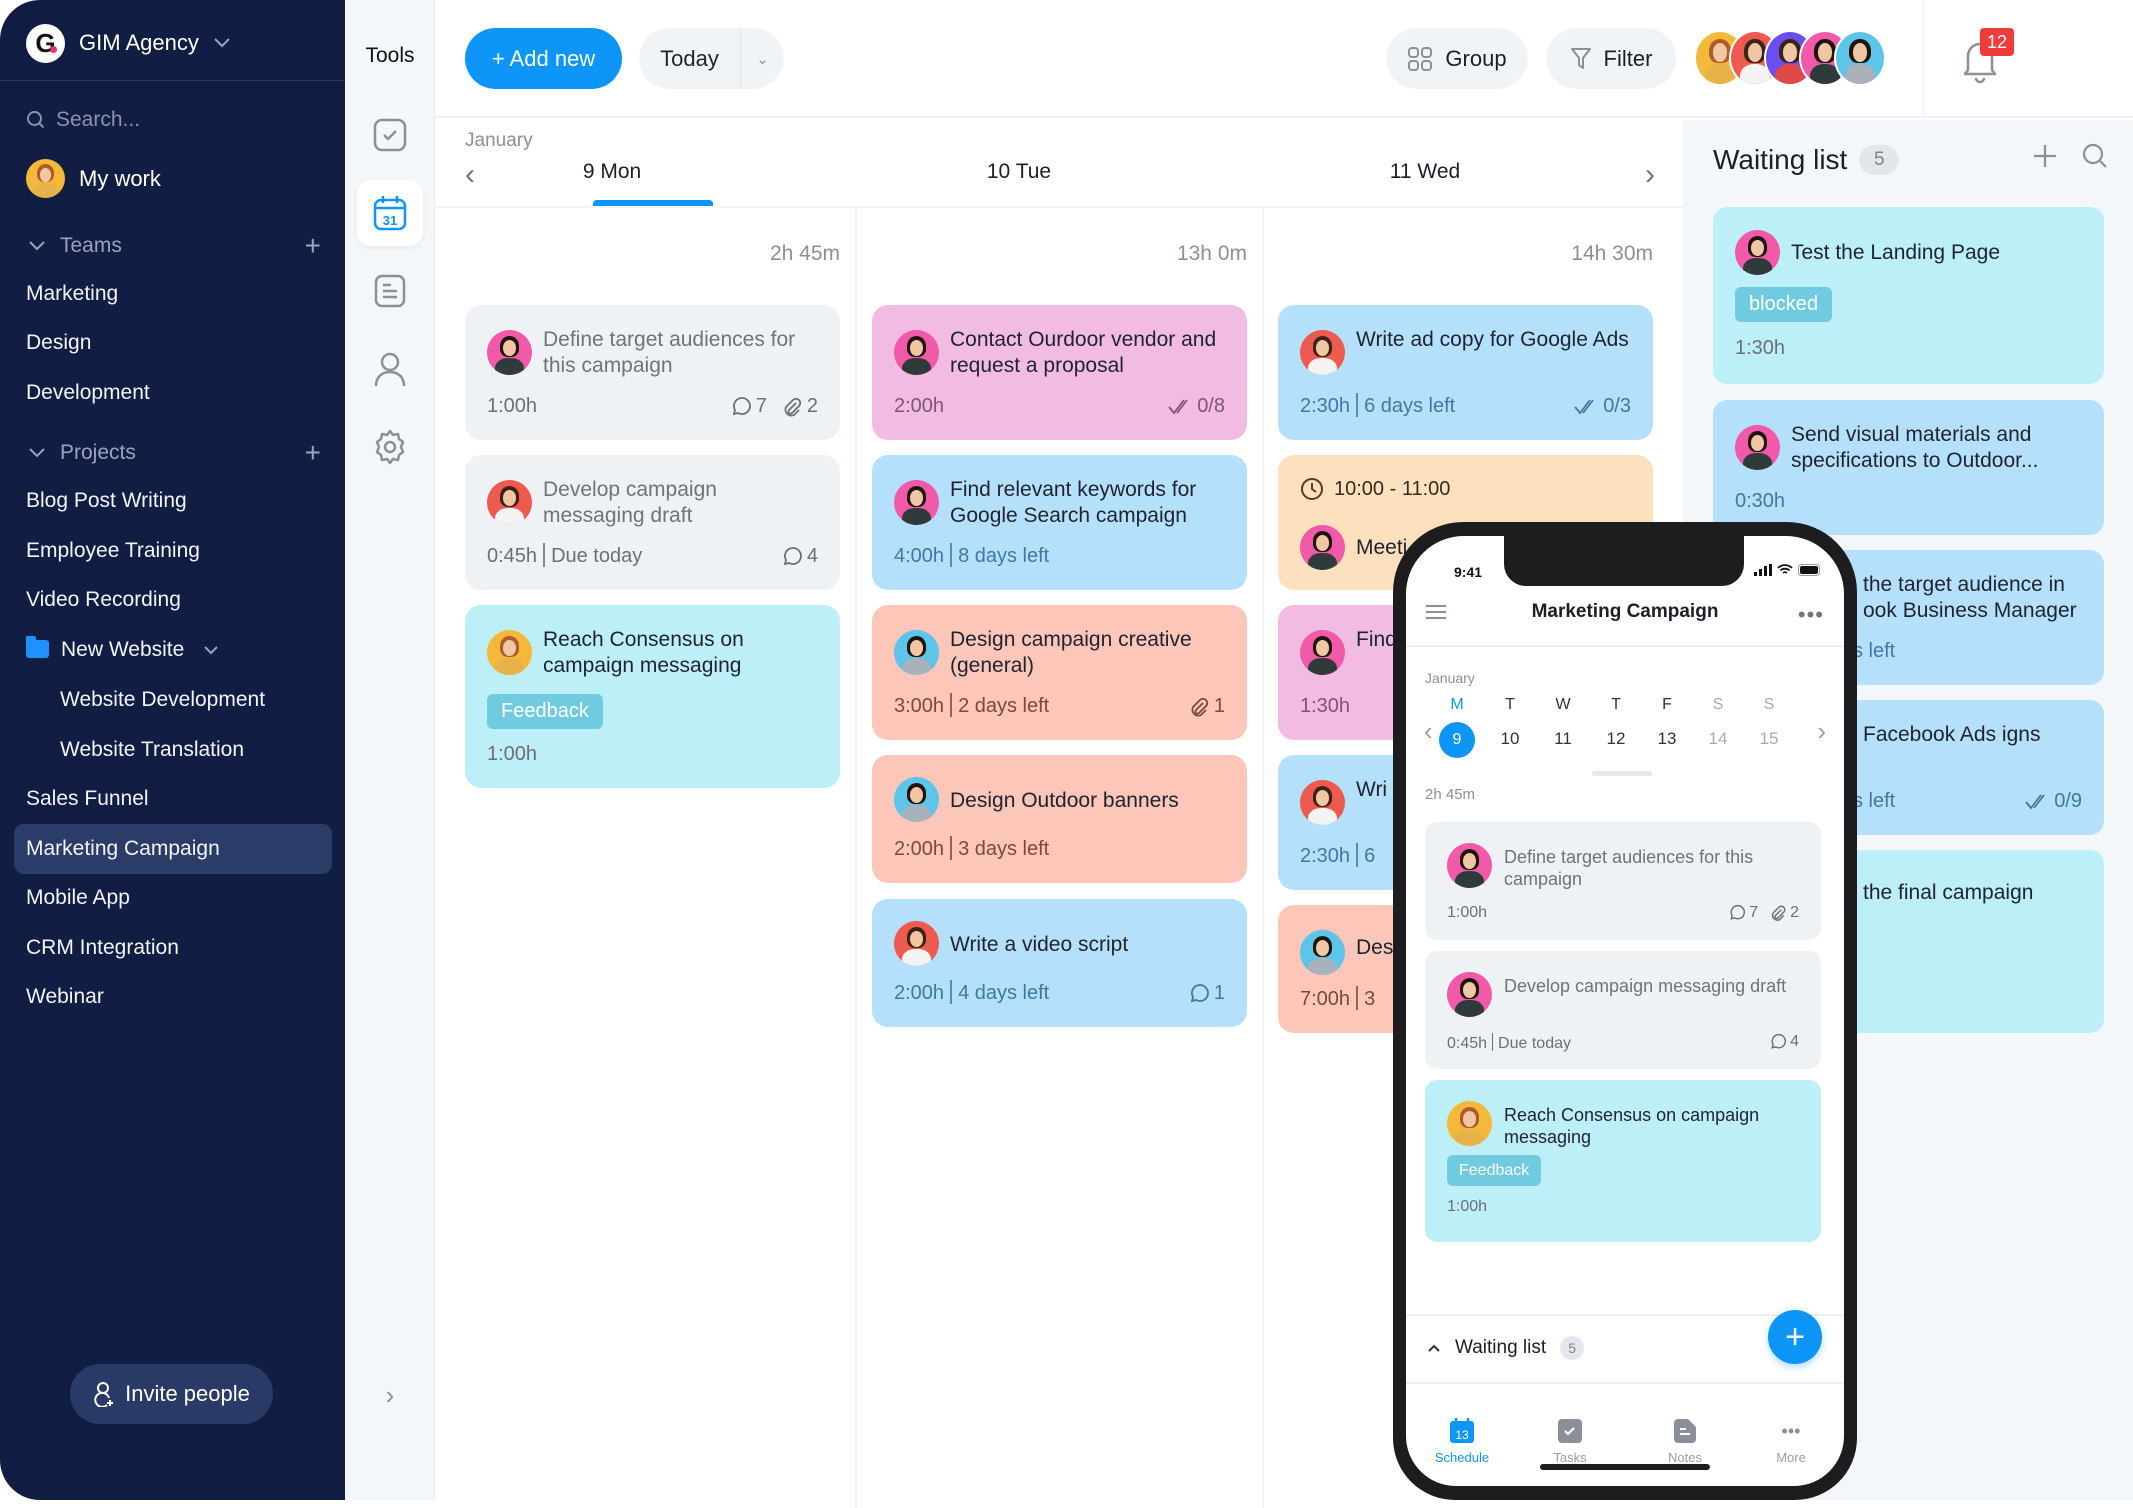 The width and height of the screenshot is (2133, 1508). I want to click on phone-waiting-list-toggle: Waiting list 5, so click(1506, 1348).